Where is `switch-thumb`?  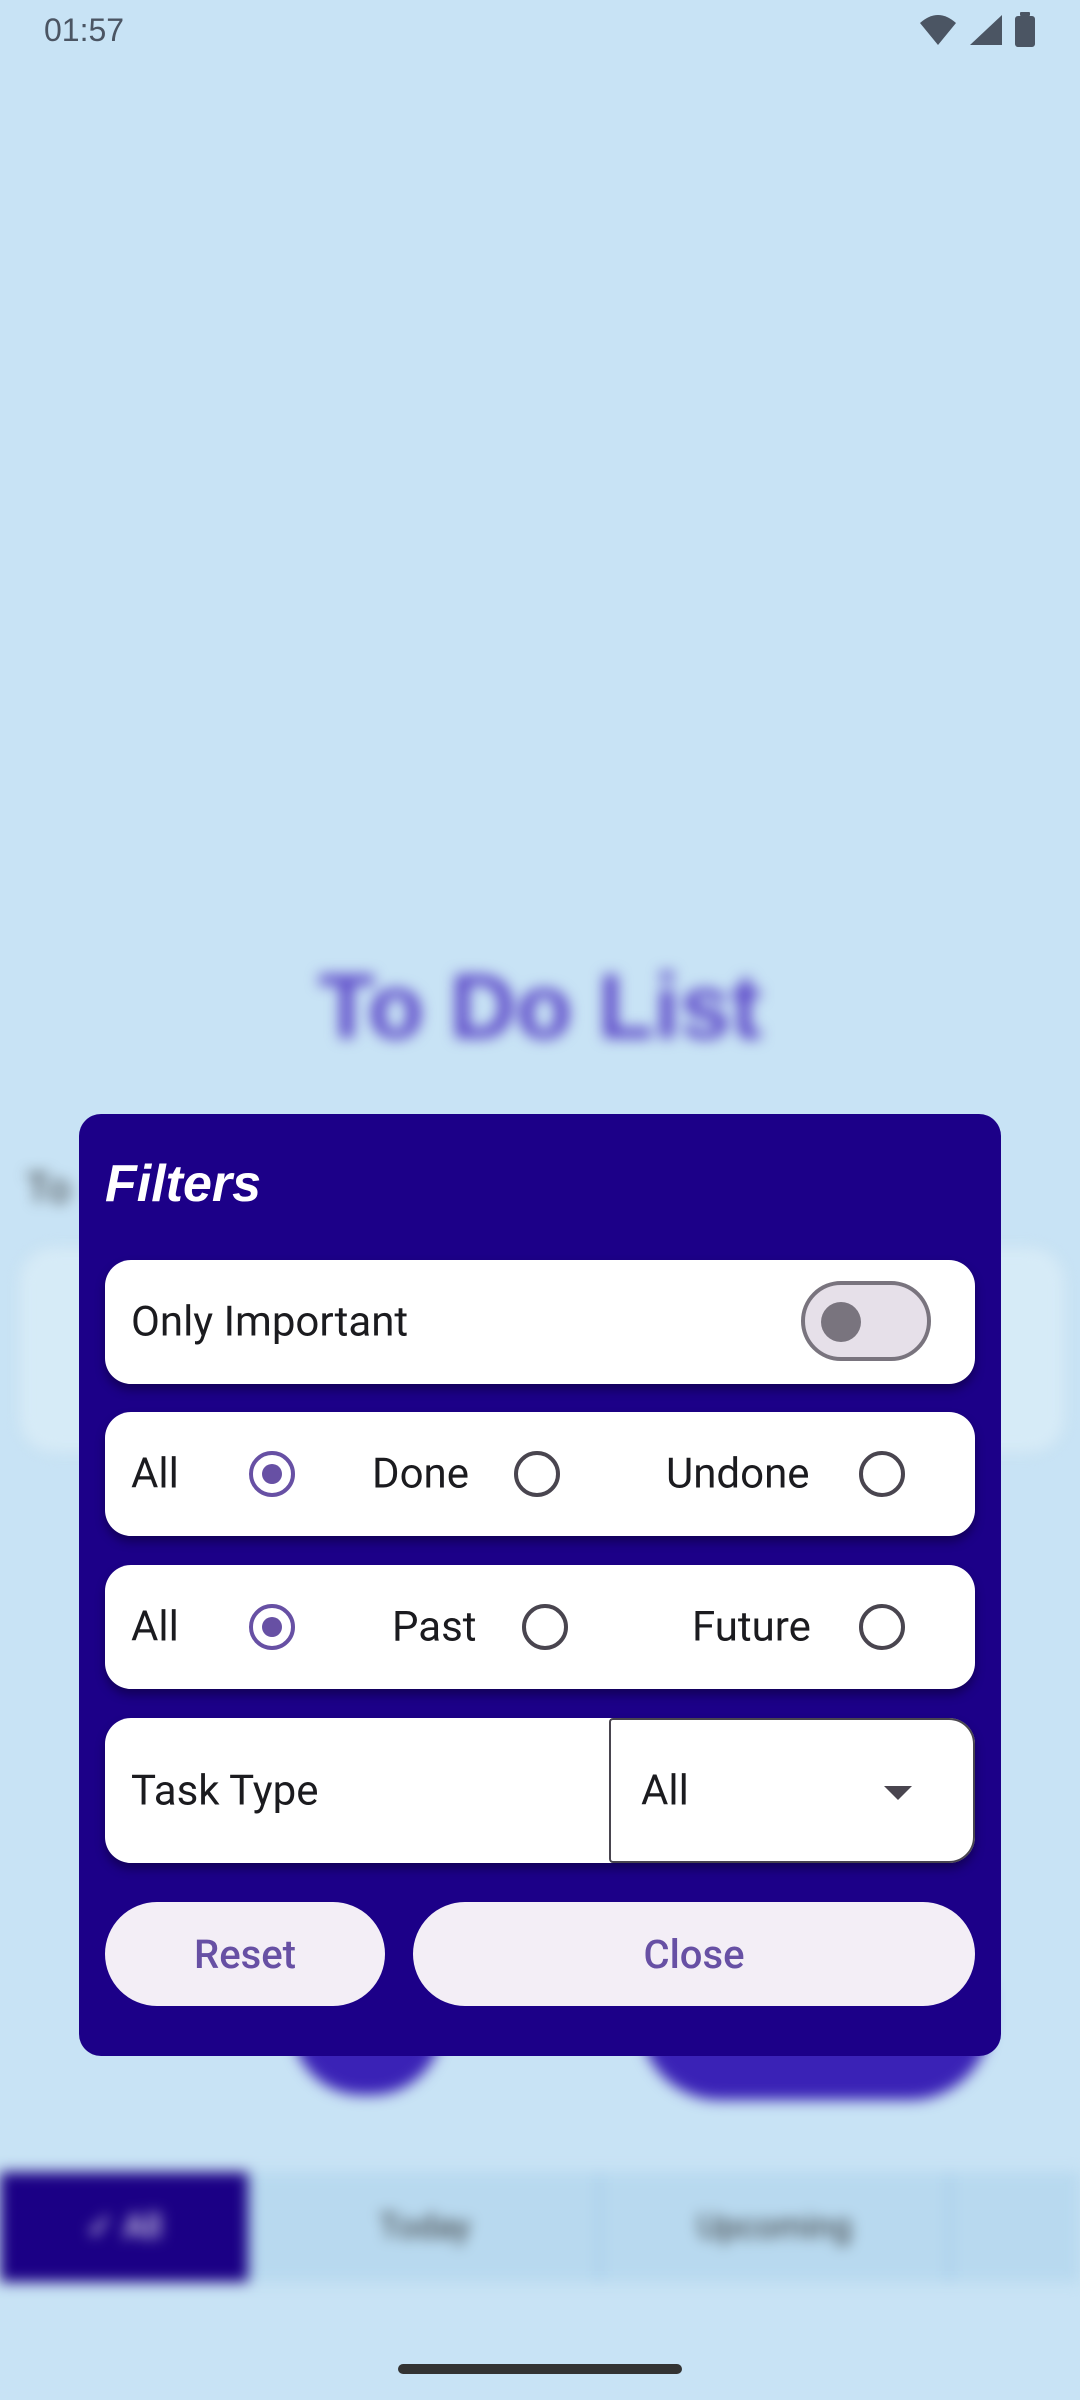 switch-thumb is located at coordinates (841, 1322).